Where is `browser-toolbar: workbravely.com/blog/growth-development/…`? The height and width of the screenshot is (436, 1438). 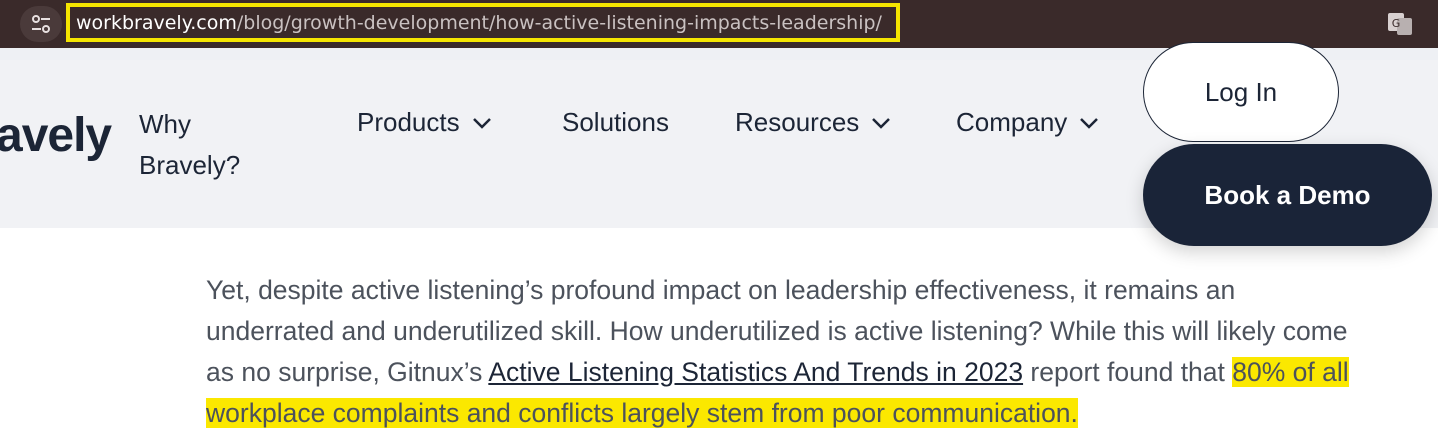 browser-toolbar: workbravely.com/blog/growth-development/… is located at coordinates (719, 24).